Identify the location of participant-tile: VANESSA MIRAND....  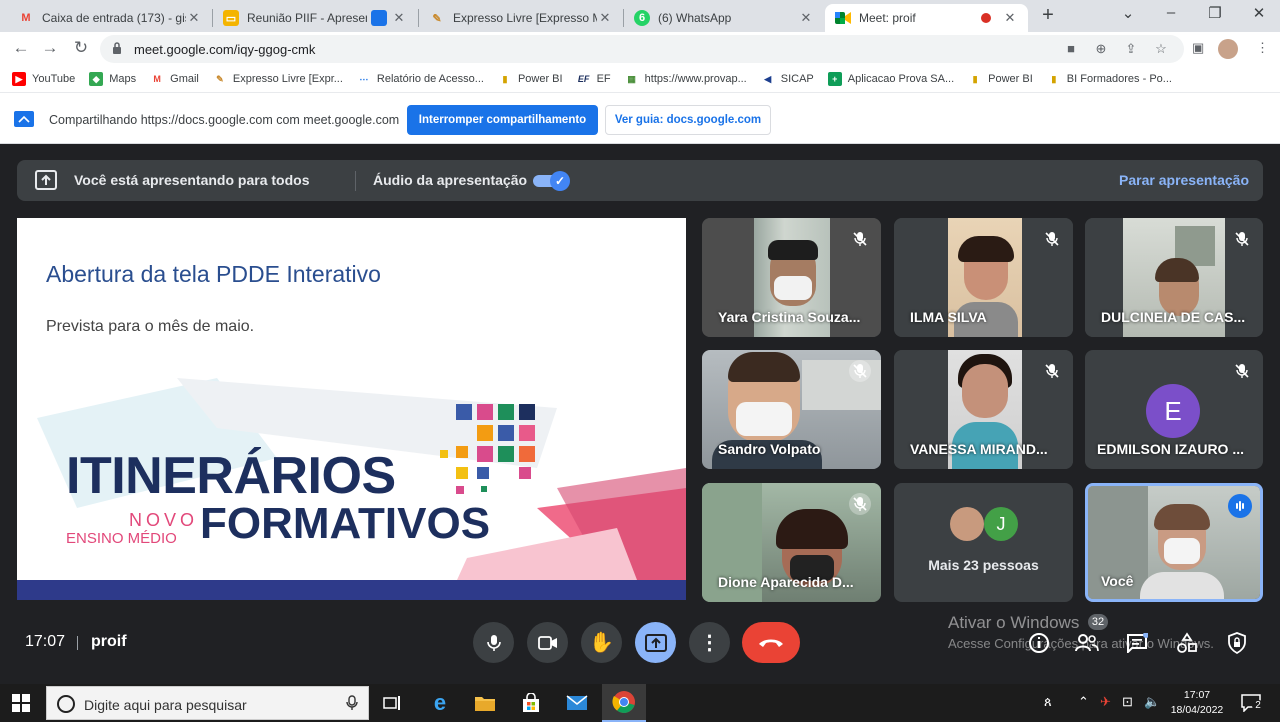
(983, 409).